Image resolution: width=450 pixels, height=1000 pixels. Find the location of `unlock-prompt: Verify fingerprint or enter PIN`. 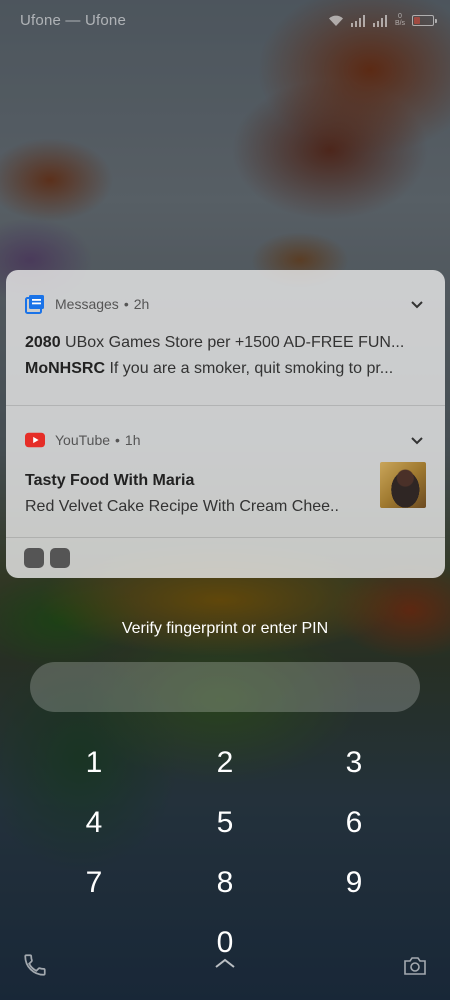

unlock-prompt: Verify fingerprint or enter PIN is located at coordinates (225, 628).